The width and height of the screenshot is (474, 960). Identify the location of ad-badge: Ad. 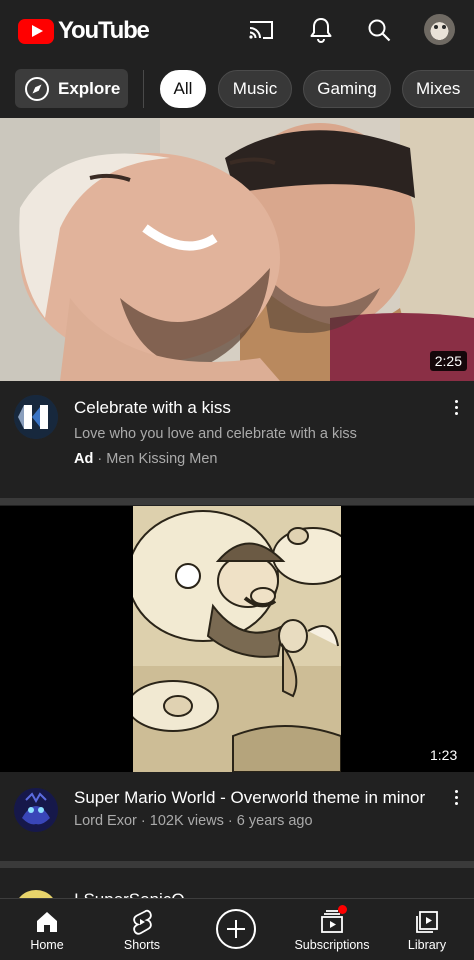
(84, 459).